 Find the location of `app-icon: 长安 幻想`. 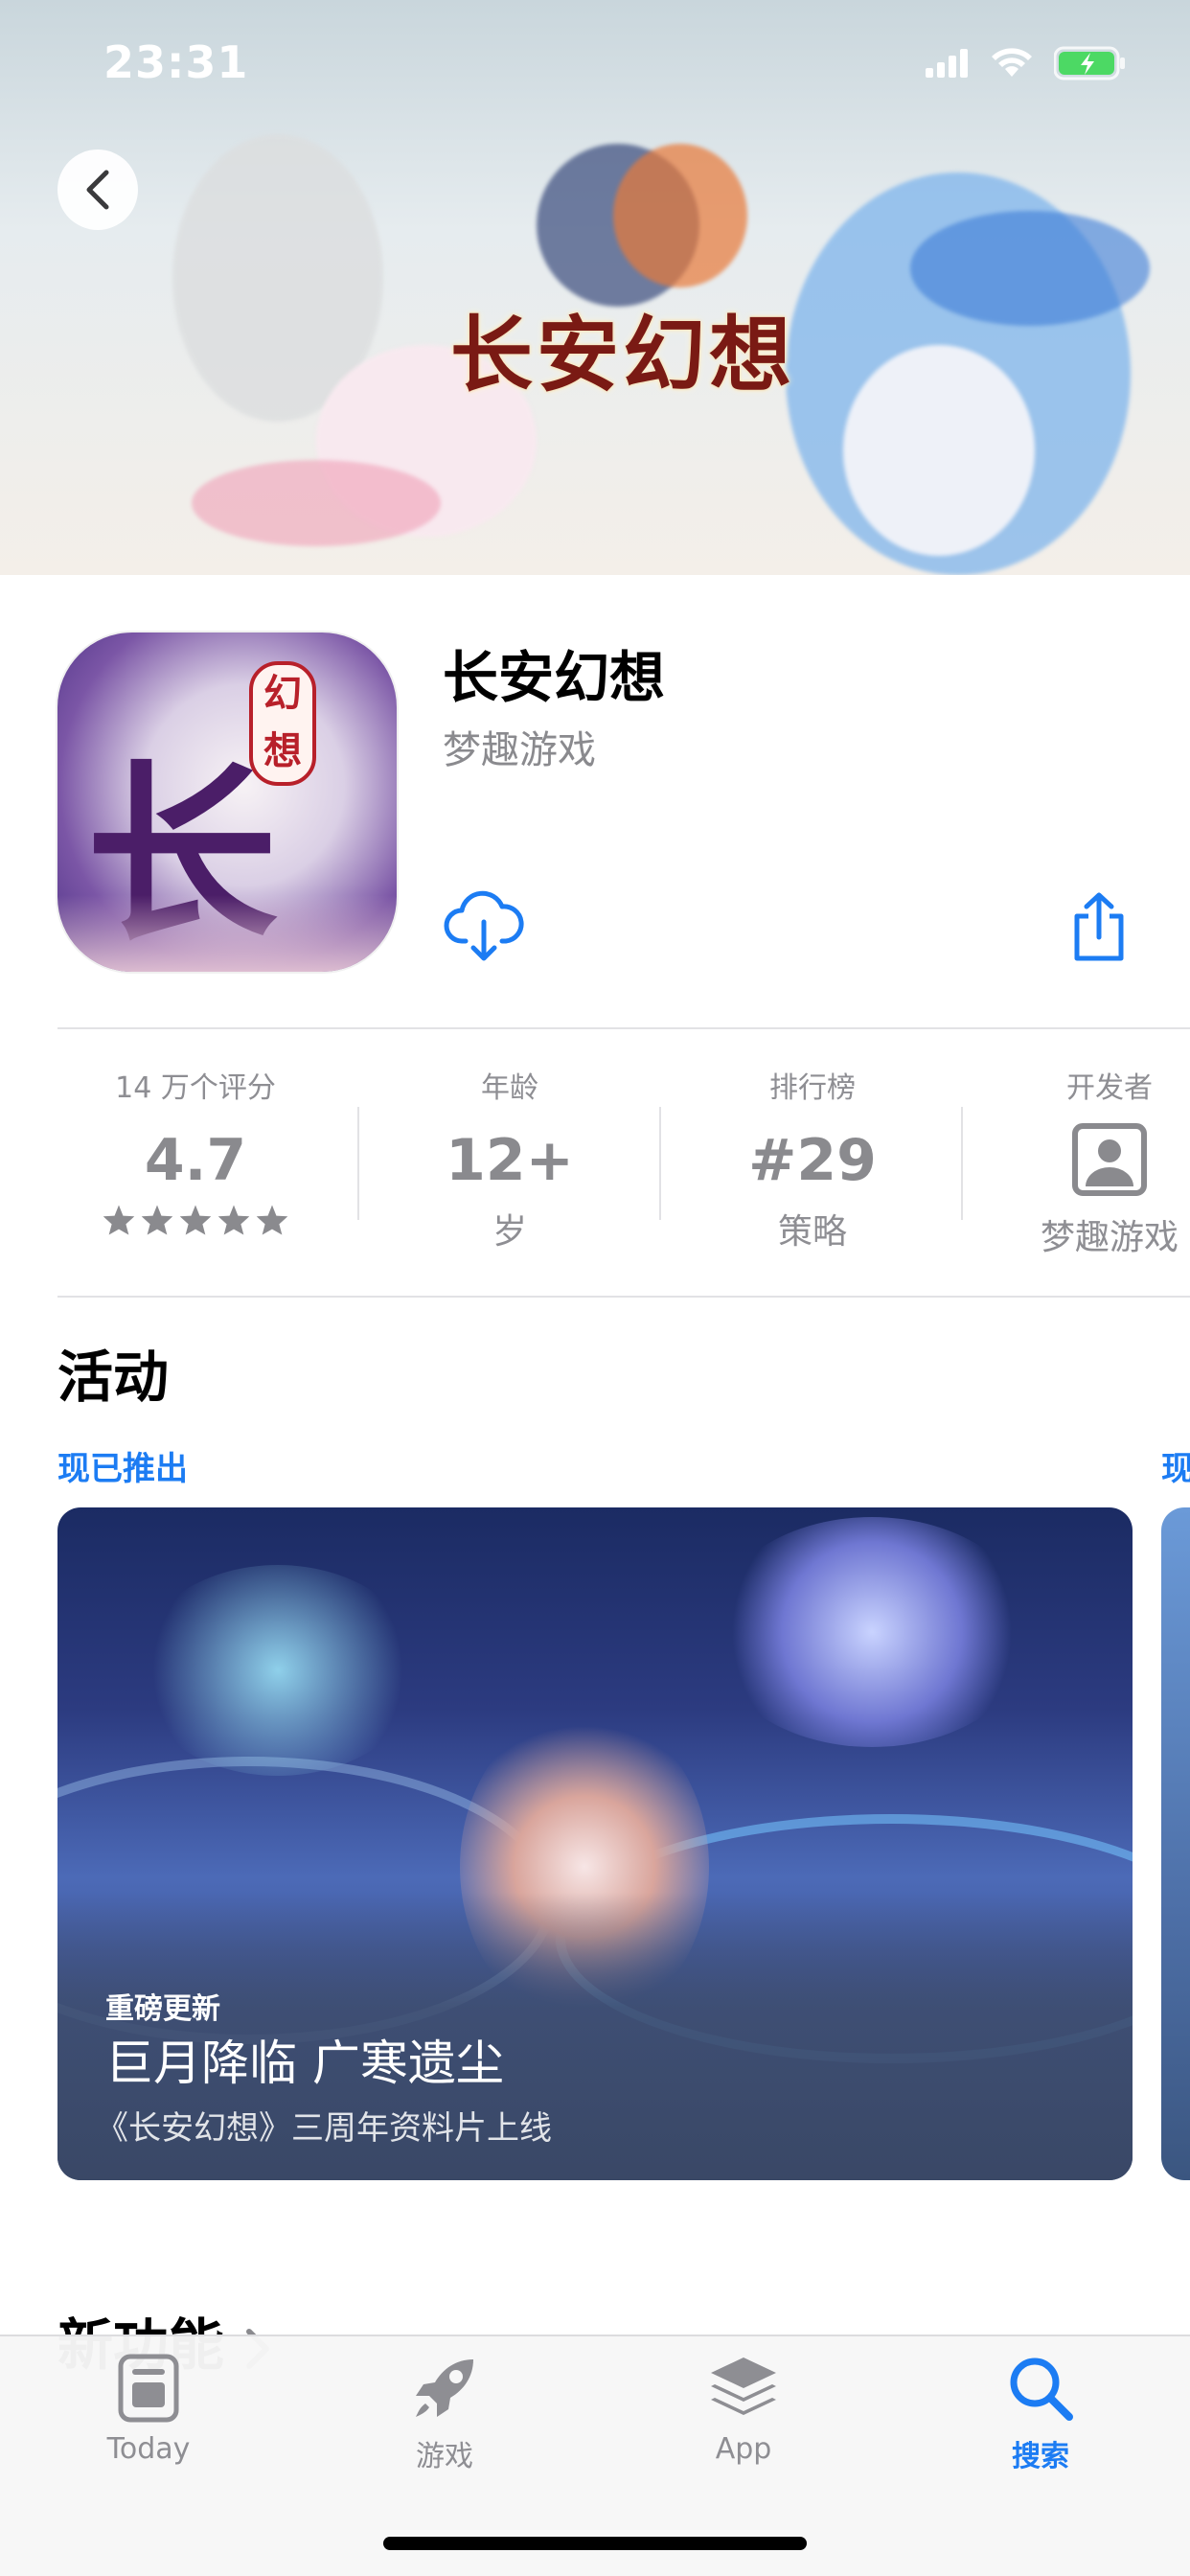

app-icon: 长安 幻想 is located at coordinates (227, 802).